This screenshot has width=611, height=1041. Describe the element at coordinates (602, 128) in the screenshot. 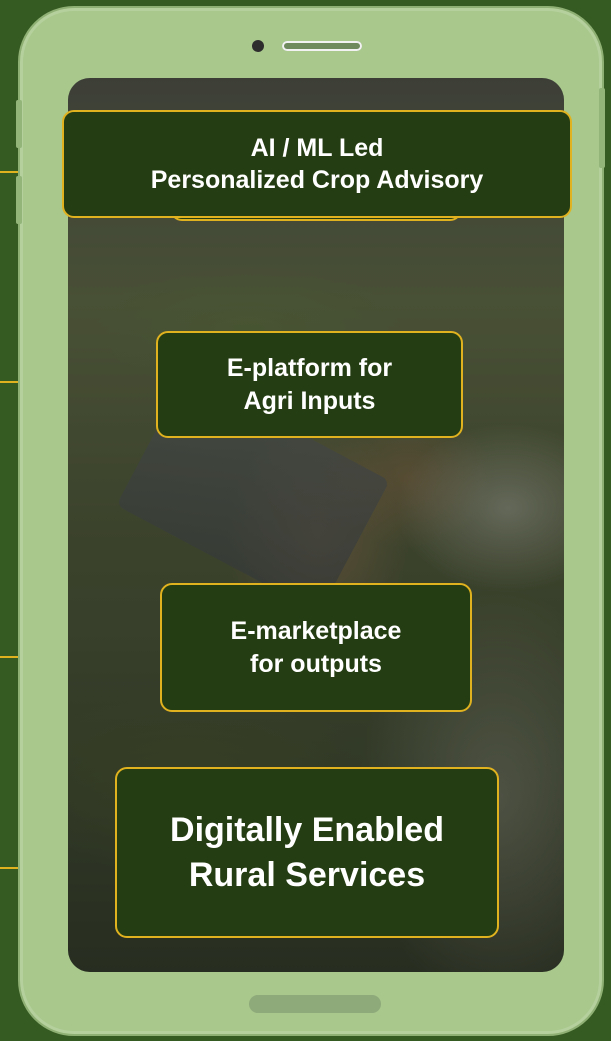

I see `side-button-right` at that location.